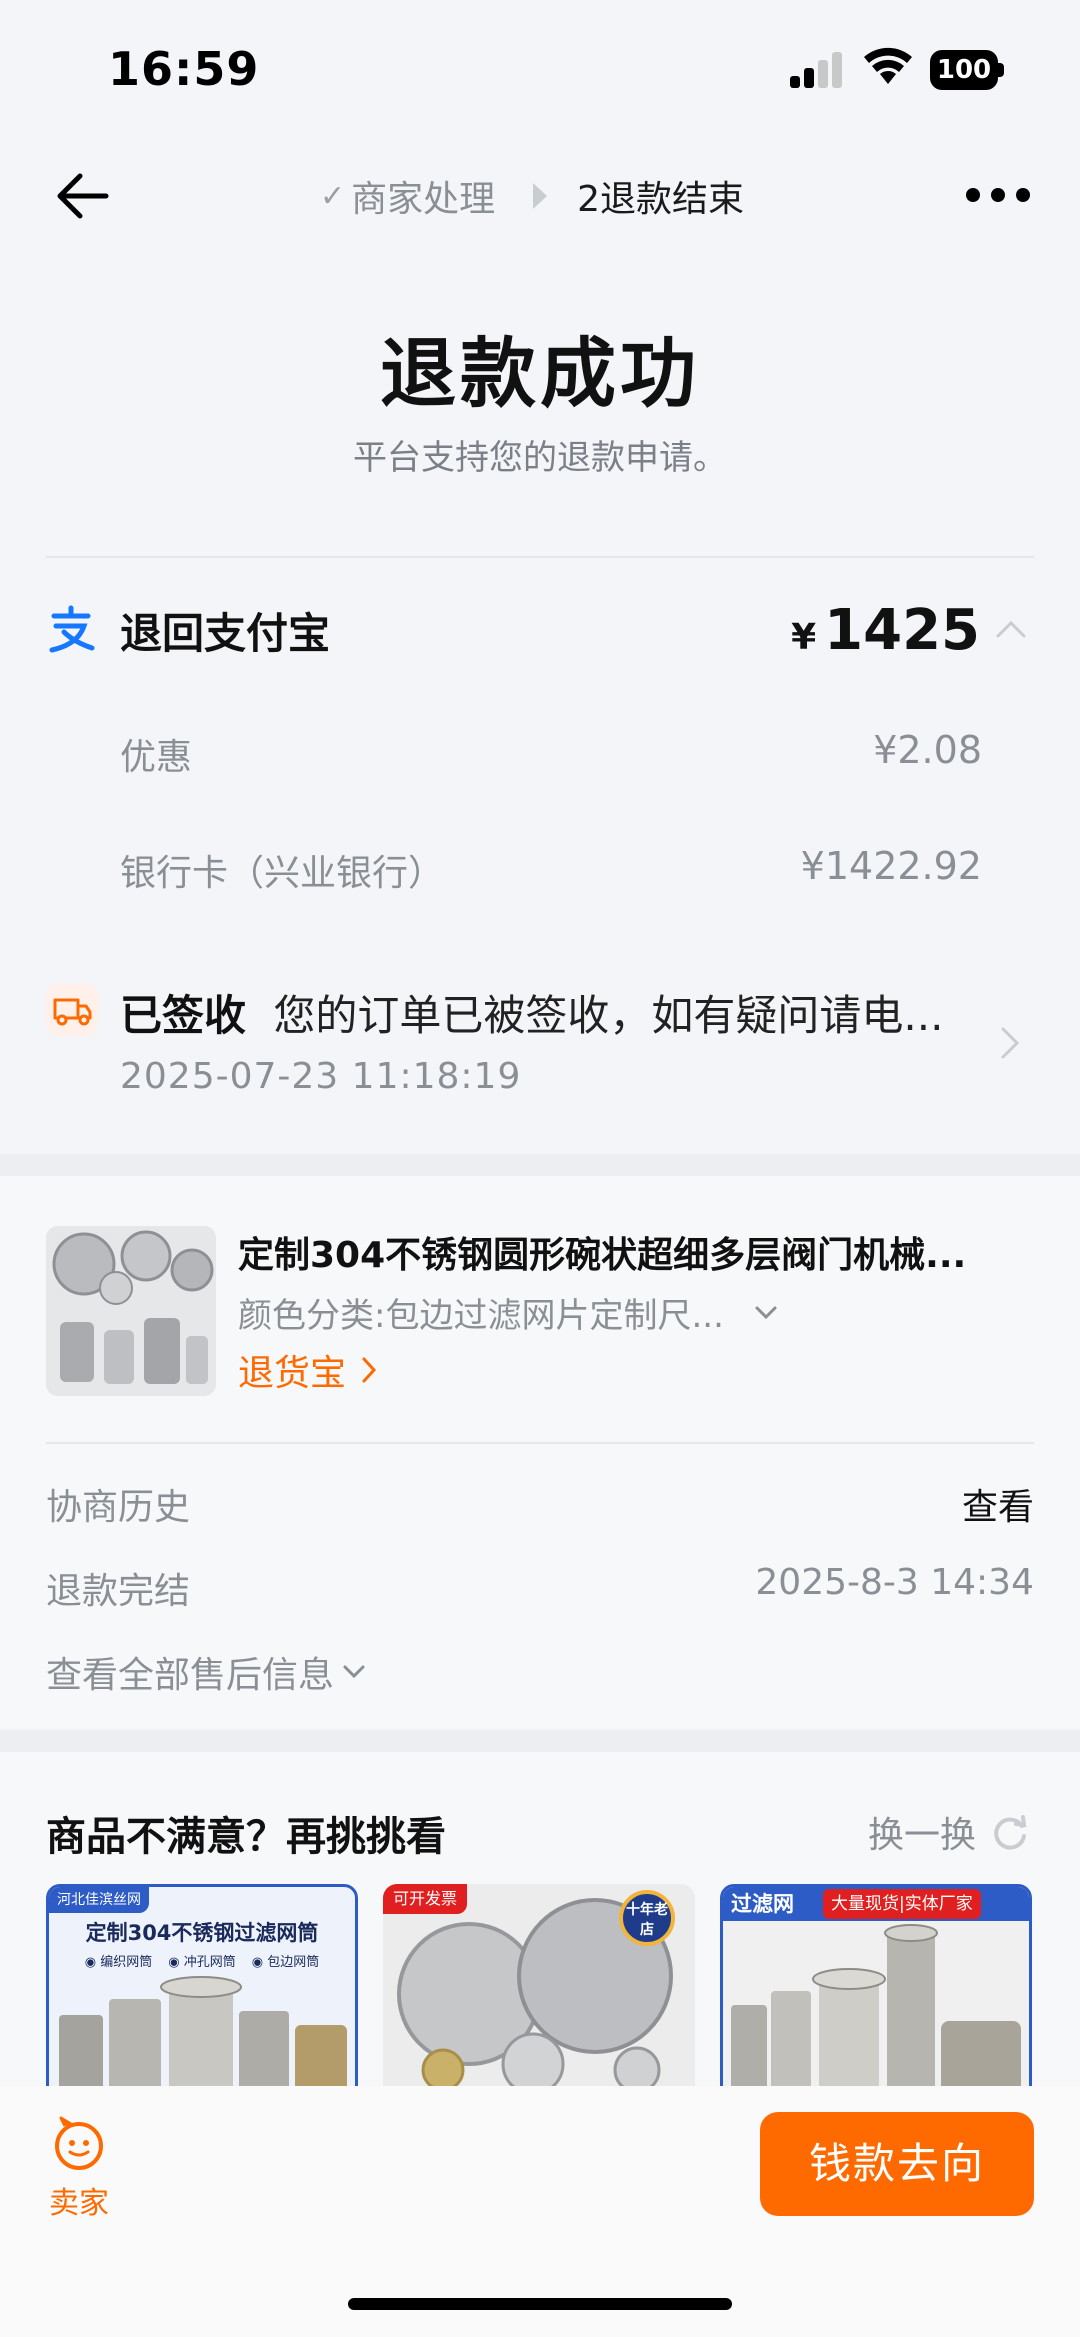 The width and height of the screenshot is (1080, 2337). What do you see at coordinates (927, 750) in the screenshot?
I see `breakdown-value: ¥2.08` at bounding box center [927, 750].